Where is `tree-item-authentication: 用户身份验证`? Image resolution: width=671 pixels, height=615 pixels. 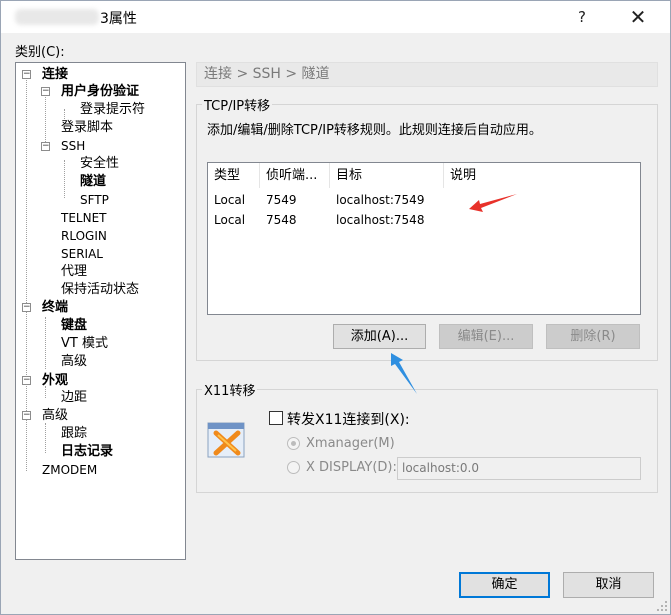
tree-item-authentication: 用户身份验证 is located at coordinates (100, 91).